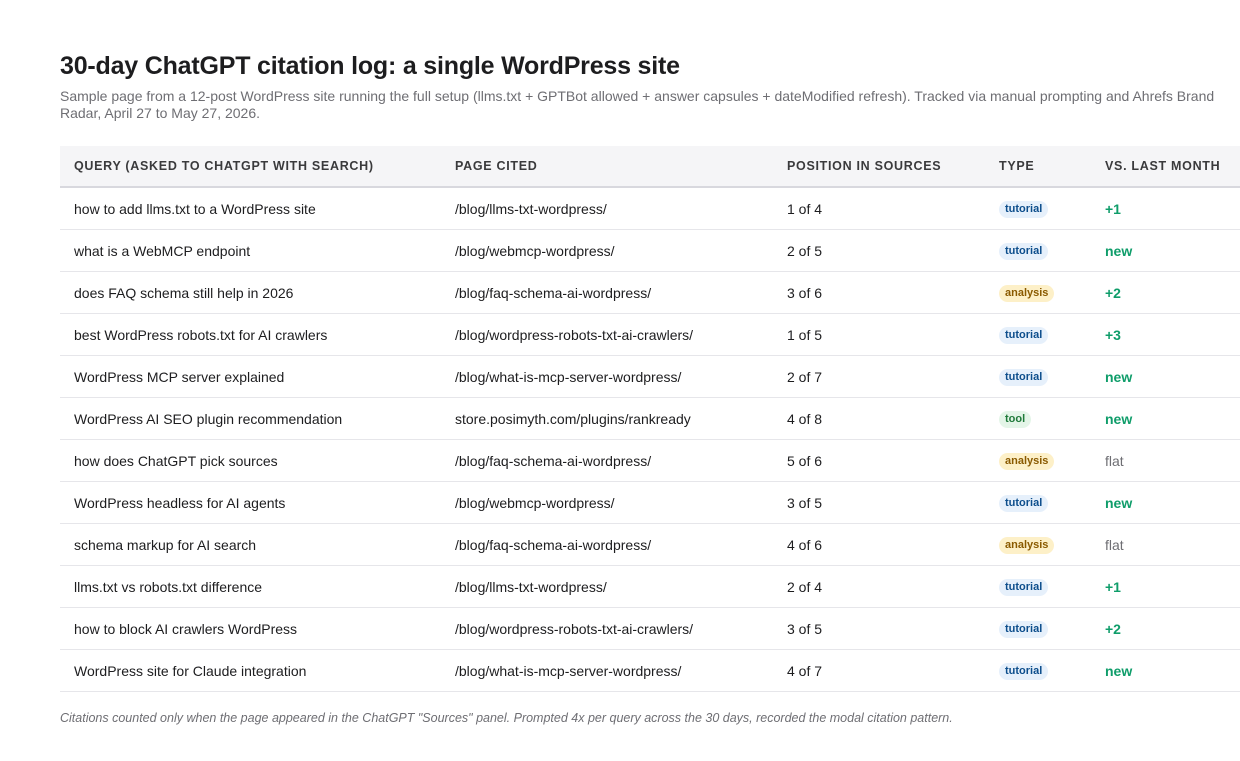 Image resolution: width=1240 pixels, height=761 pixels. Describe the element at coordinates (805, 544) in the screenshot. I see `cell-position-text: 4 of 6` at that location.